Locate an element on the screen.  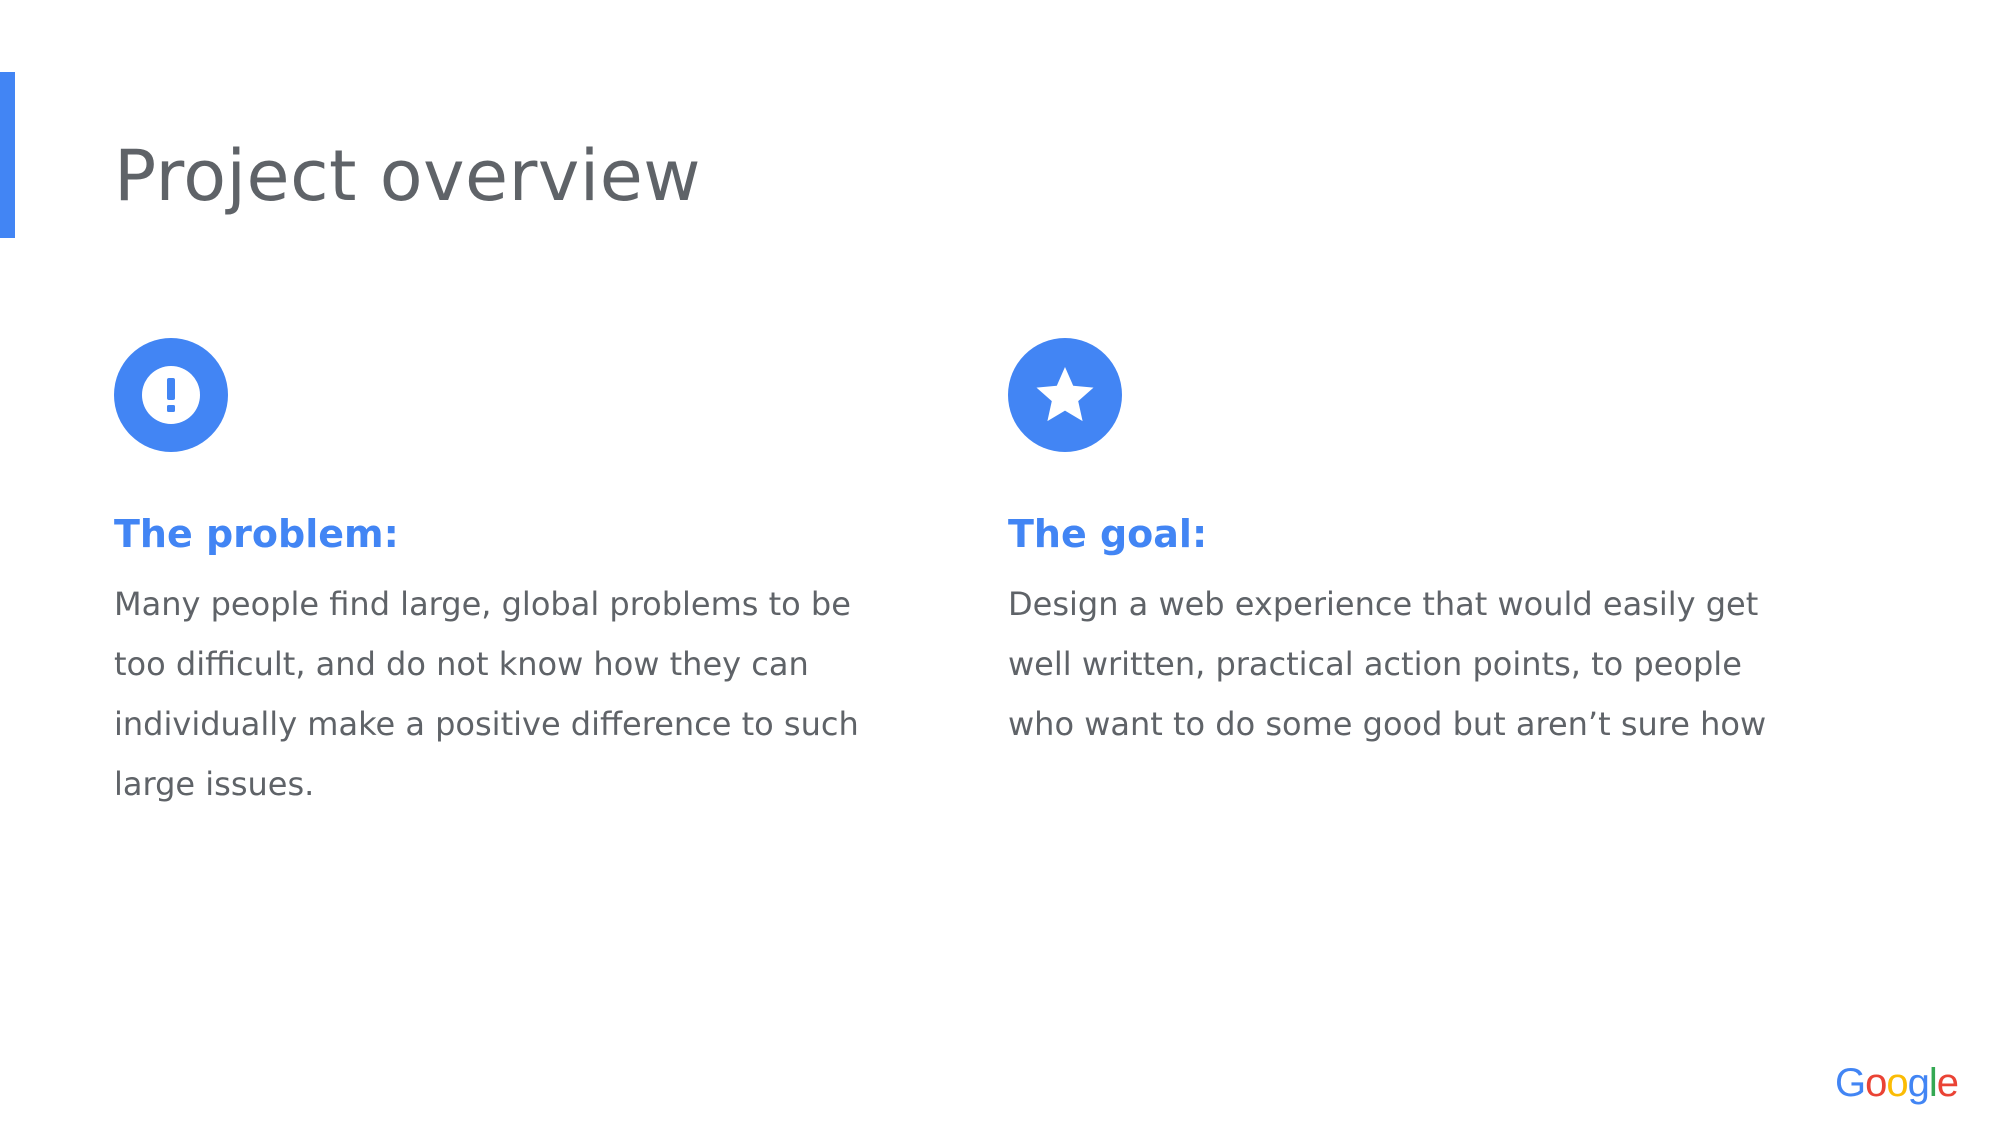
logo-letter: G is located at coordinates (1850, 1083).